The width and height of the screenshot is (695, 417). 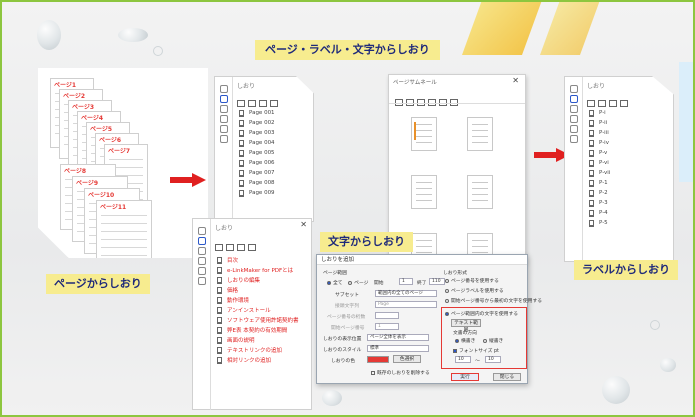 I want to click on digits-input, so click(x=387, y=315).